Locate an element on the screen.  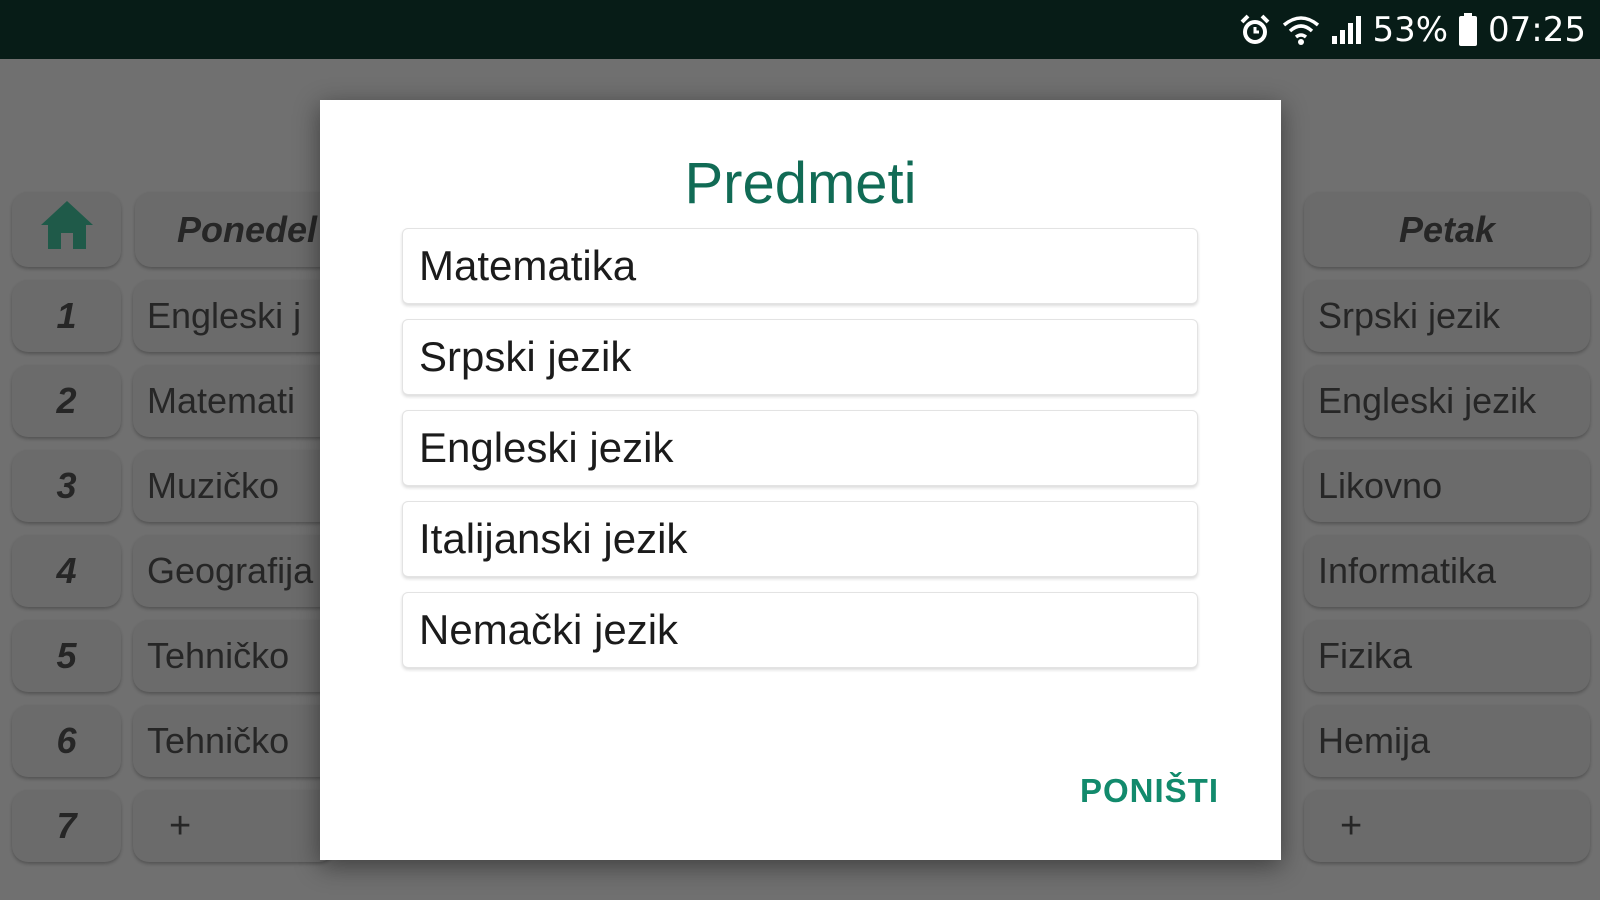
home-icon is located at coordinates (67, 229).